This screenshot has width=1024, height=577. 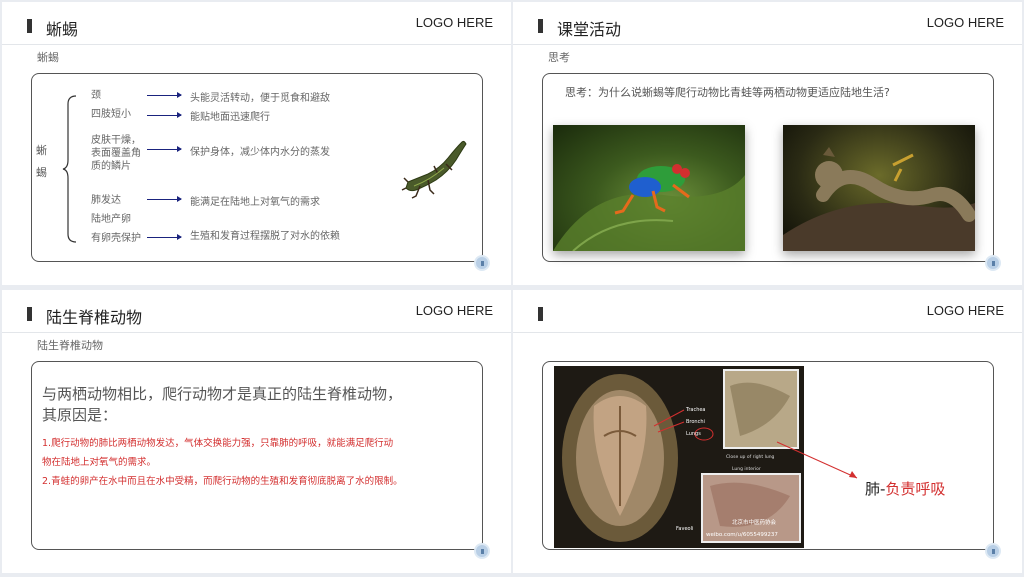 What do you see at coordinates (750, 457) in the screenshot?
I see `closeup-label: Close up of right lung` at bounding box center [750, 457].